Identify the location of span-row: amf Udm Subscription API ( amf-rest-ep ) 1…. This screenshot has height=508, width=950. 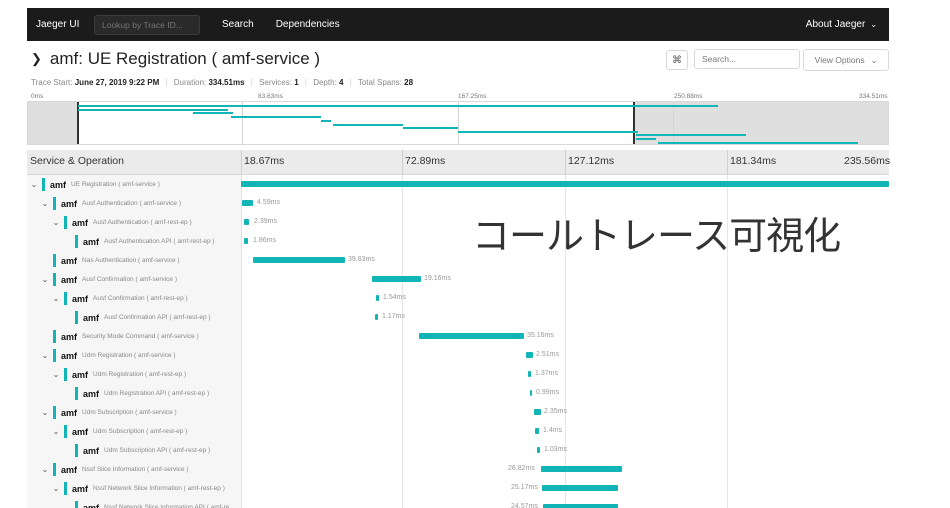
(458, 450).